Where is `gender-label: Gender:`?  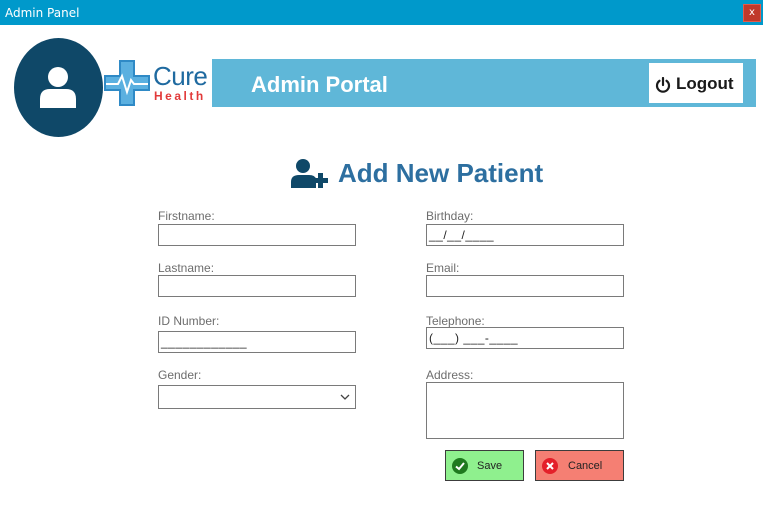 gender-label: Gender: is located at coordinates (180, 375).